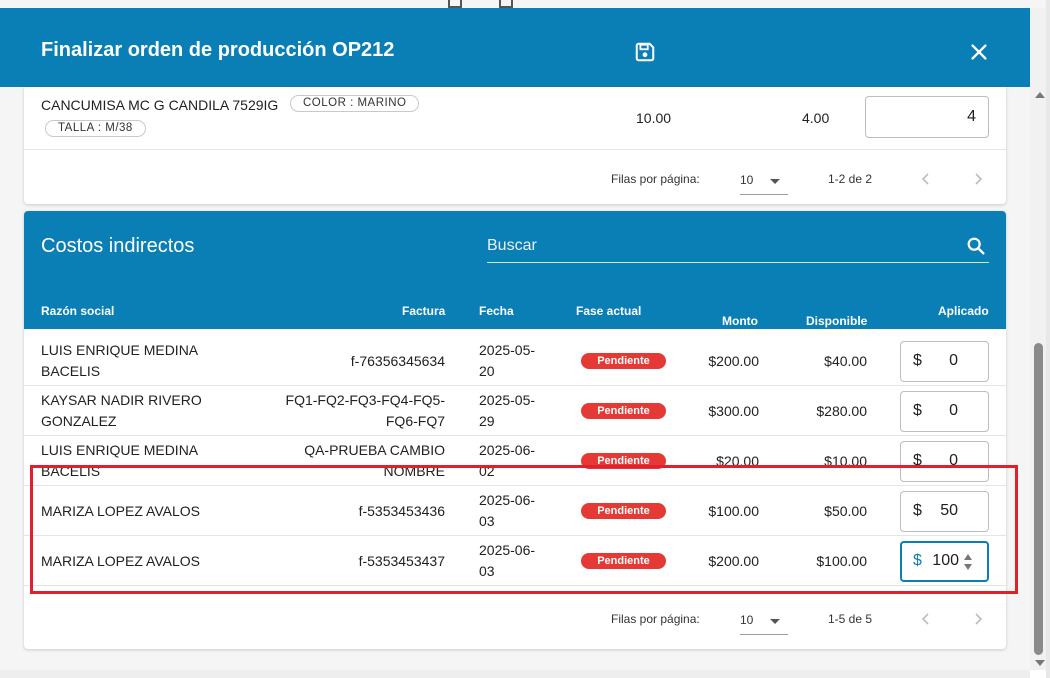 This screenshot has width=1050, height=678. What do you see at coordinates (423, 311) in the screenshot?
I see `col-factura: Factura` at bounding box center [423, 311].